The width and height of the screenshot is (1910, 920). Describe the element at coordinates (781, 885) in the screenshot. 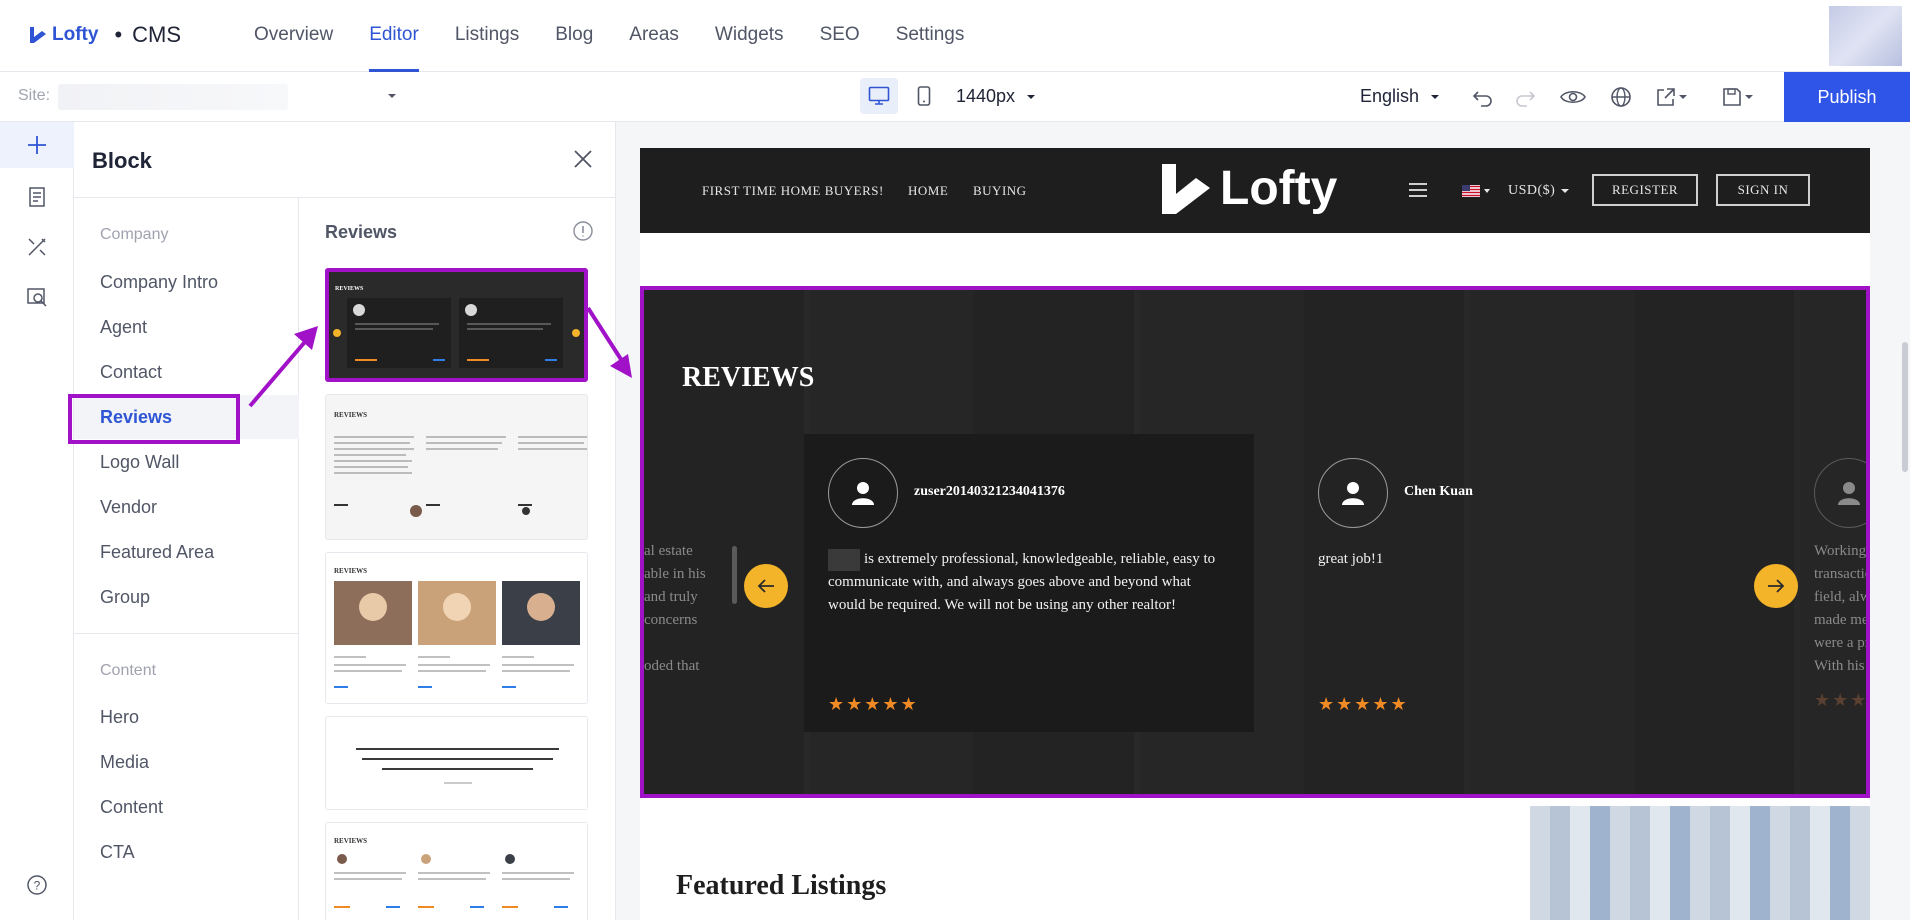

I see `featured-listings-title: Featured Listings` at that location.